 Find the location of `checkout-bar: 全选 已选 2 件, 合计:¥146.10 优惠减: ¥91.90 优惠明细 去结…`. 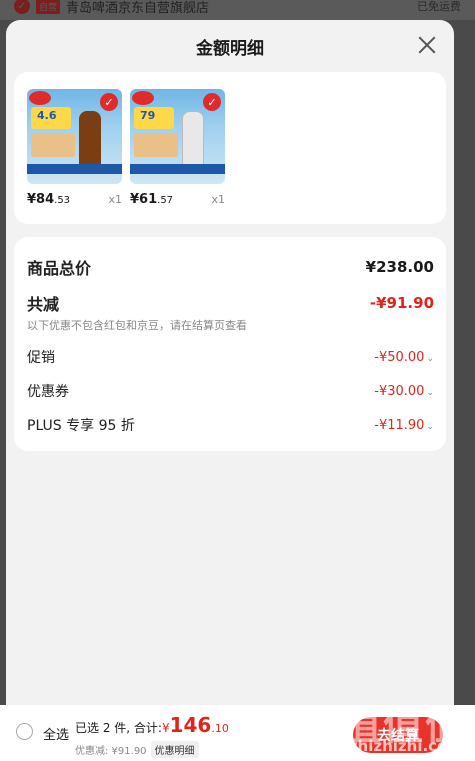

checkout-bar: 全选 已选 2 件, 合计:¥146.10 优惠减: ¥91.90 优惠明细 去结… is located at coordinates (237, 733).